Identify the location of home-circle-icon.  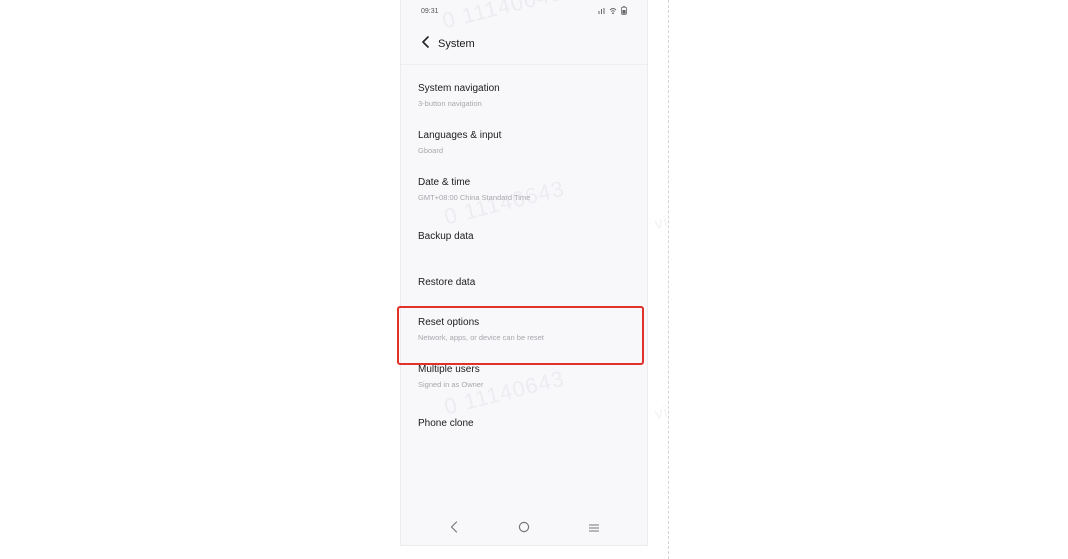
(524, 529).